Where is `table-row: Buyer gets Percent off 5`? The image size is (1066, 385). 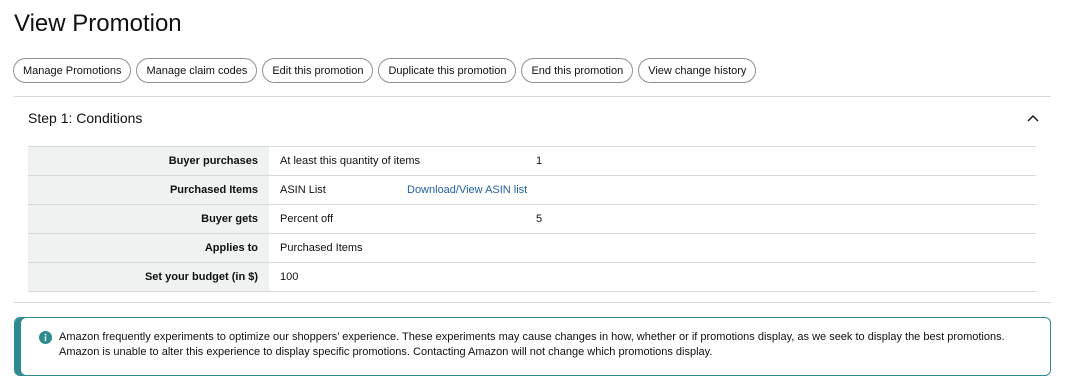
table-row: Buyer gets Percent off 5 is located at coordinates (532, 219).